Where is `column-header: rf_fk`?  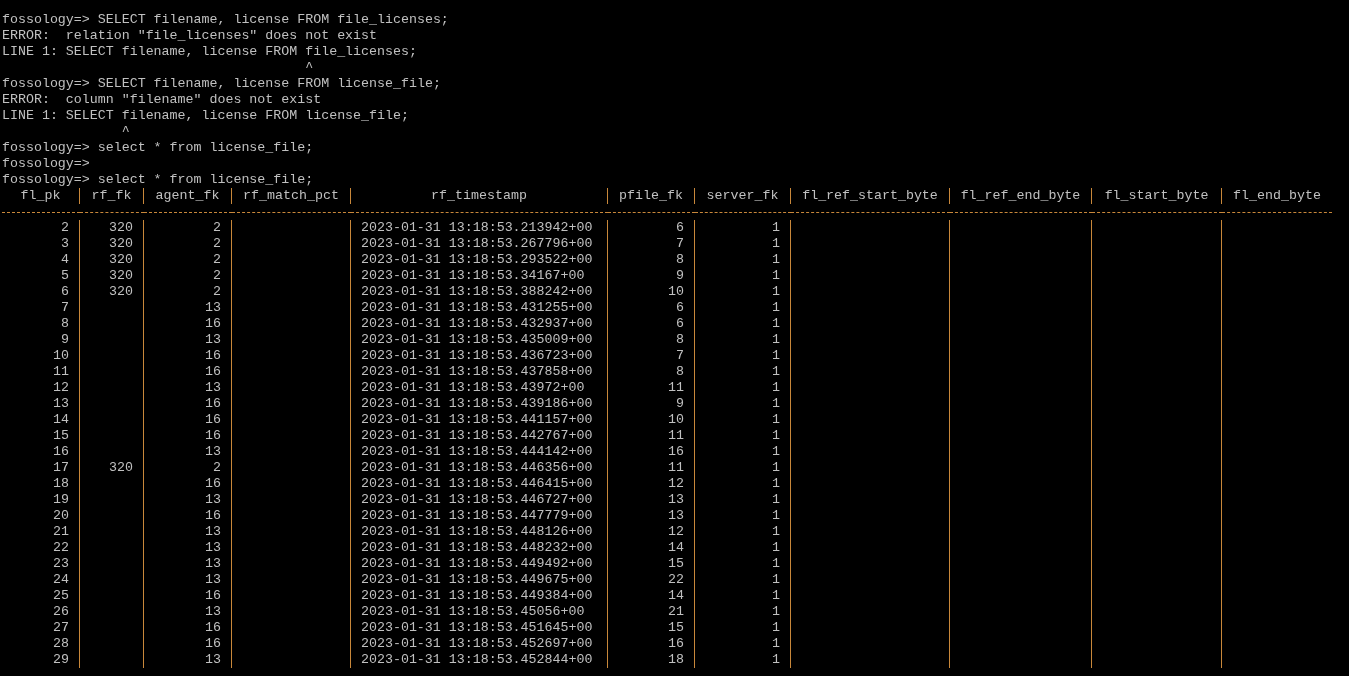
column-header: rf_fk is located at coordinates (111, 195).